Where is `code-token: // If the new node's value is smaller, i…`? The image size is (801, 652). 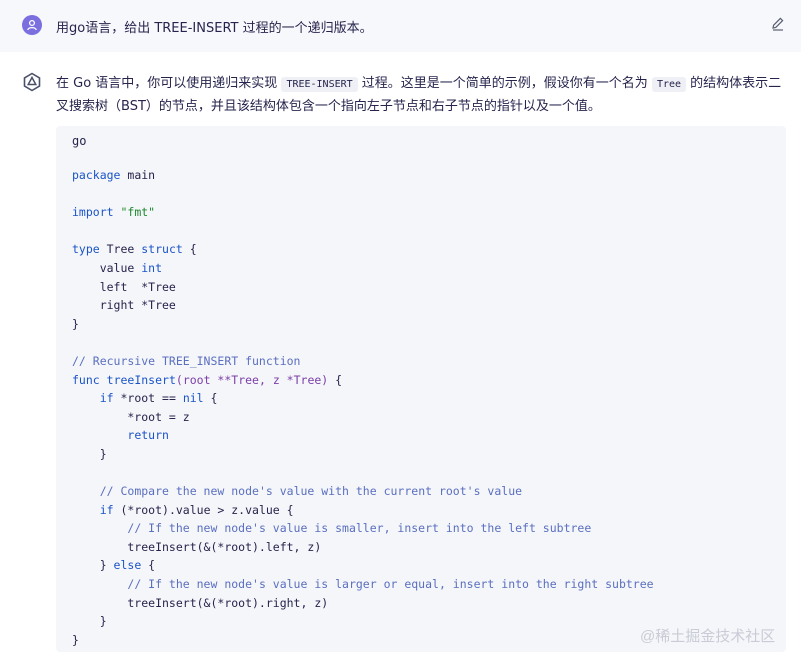
code-token: // If the new node's value is smaller, i… is located at coordinates (359, 528).